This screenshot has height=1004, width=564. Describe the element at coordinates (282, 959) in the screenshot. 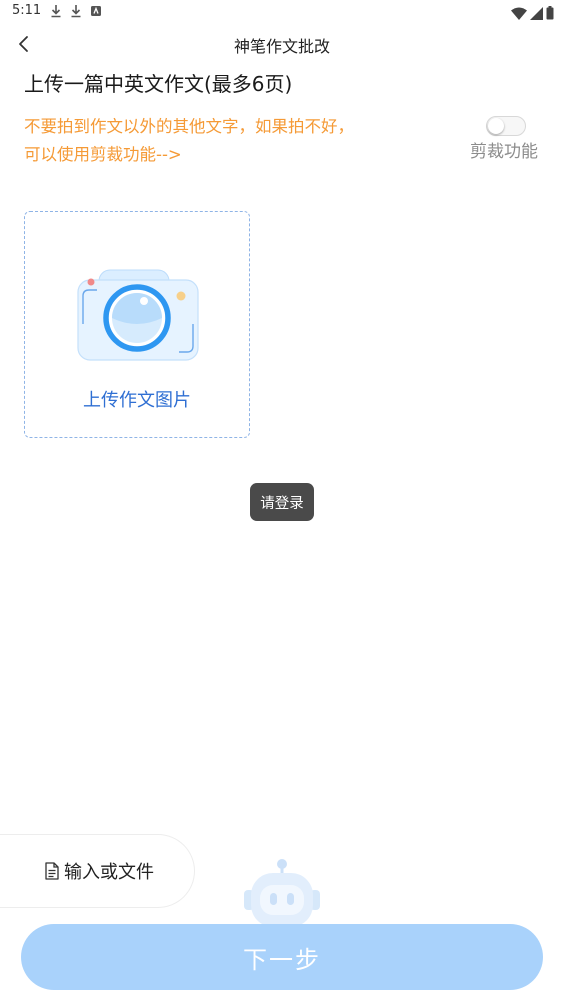

I see `next-step-label: 下一步` at that location.